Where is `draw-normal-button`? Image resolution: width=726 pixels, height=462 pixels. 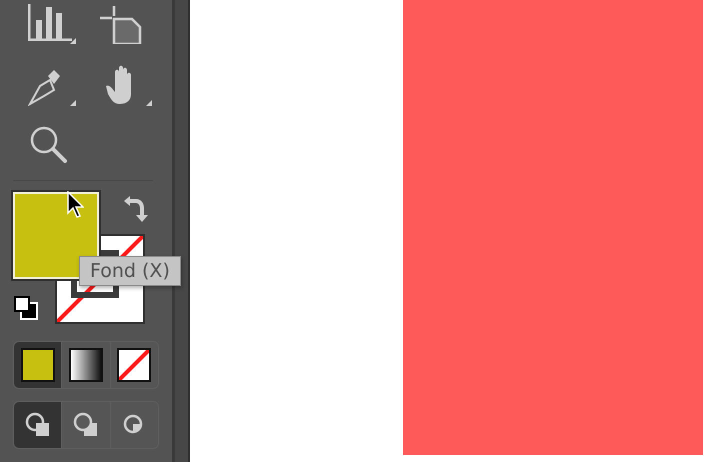
draw-normal-button is located at coordinates (38, 425).